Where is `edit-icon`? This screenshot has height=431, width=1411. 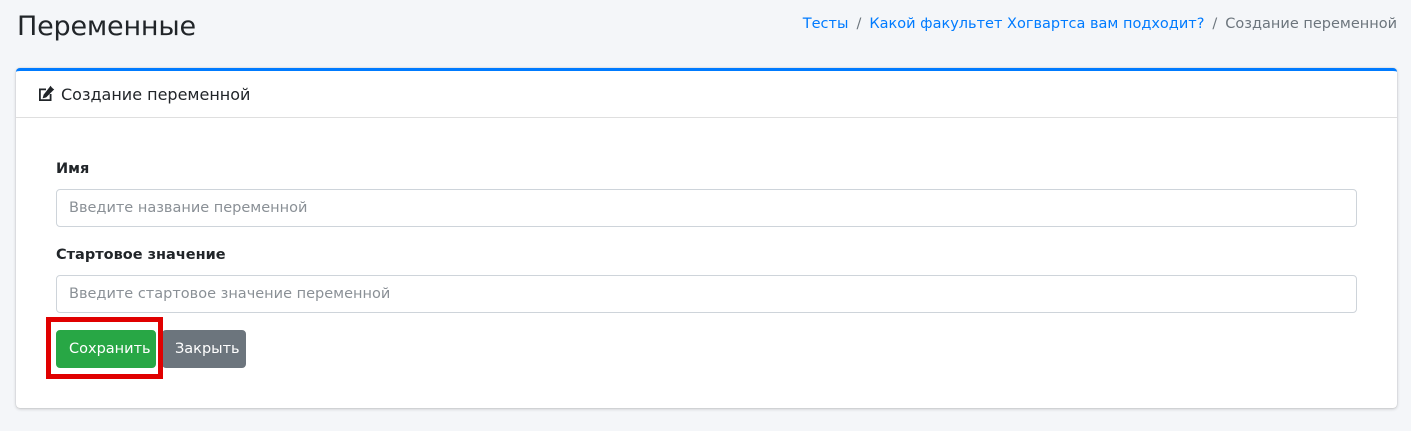 edit-icon is located at coordinates (46, 94).